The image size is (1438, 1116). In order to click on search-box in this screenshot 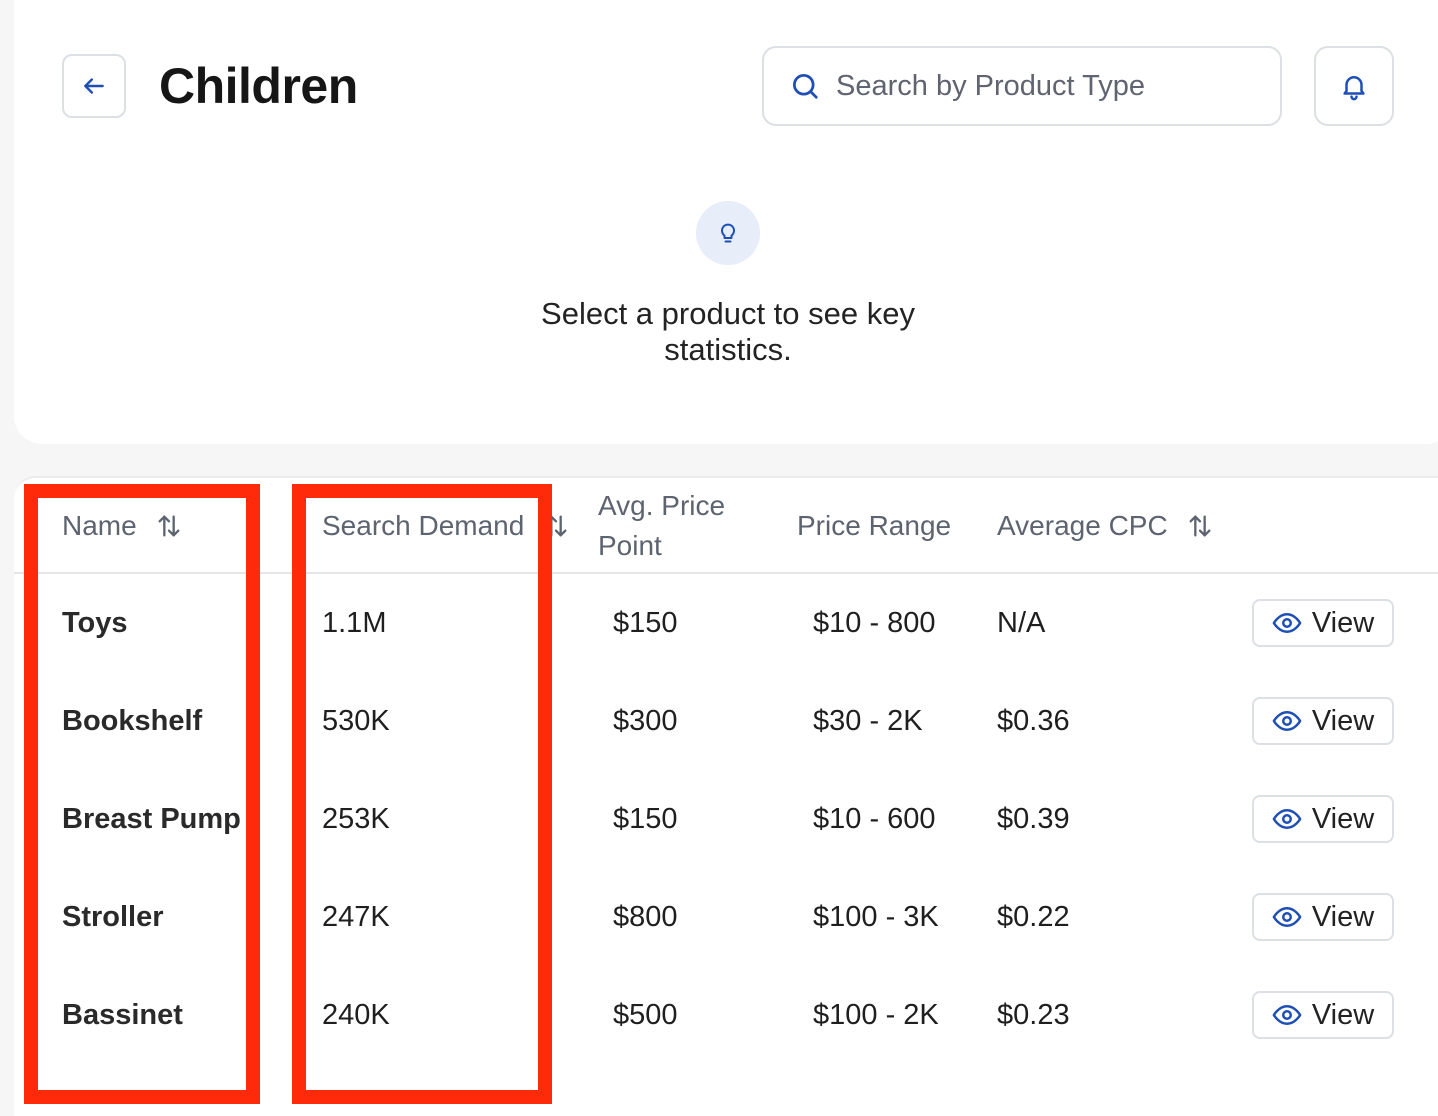, I will do `click(1022, 86)`.